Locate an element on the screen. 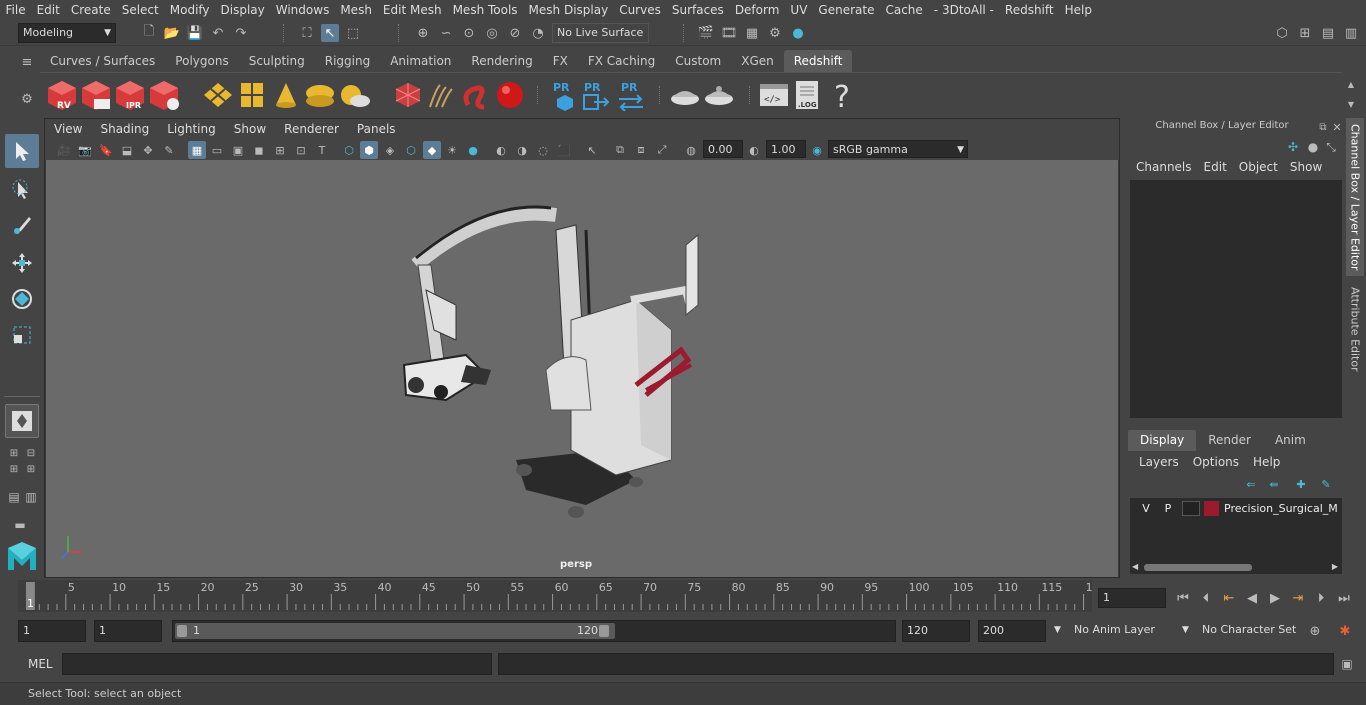 This screenshot has width=1366, height=705. modeling-toolkit-icon: ⬡ is located at coordinates (1282, 33).